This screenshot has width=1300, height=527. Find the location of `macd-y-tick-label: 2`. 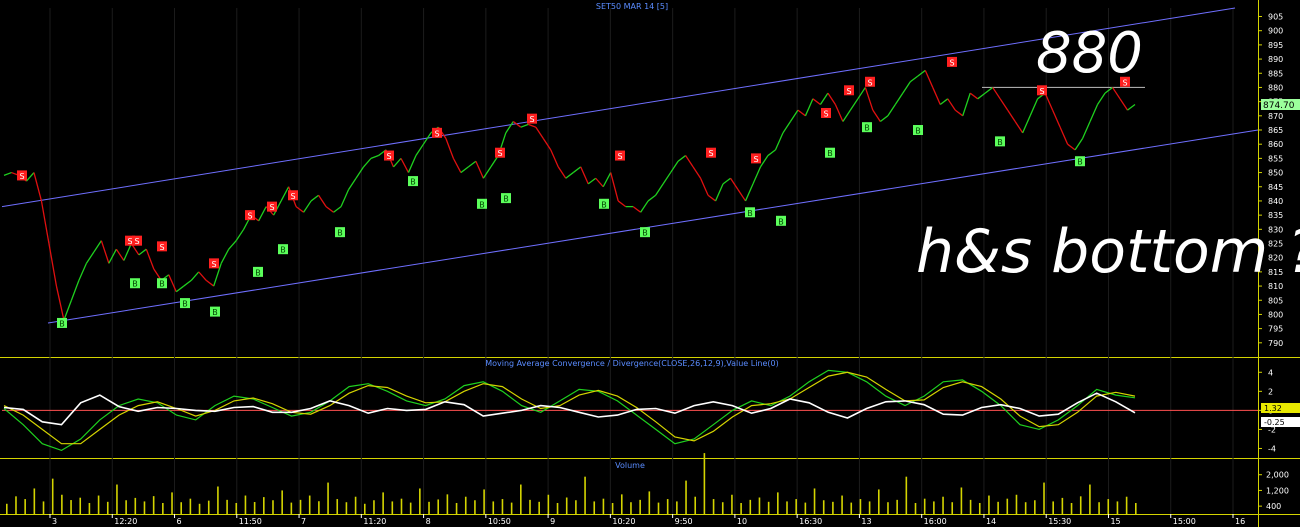

macd-y-tick-label: 2 is located at coordinates (1270, 391).